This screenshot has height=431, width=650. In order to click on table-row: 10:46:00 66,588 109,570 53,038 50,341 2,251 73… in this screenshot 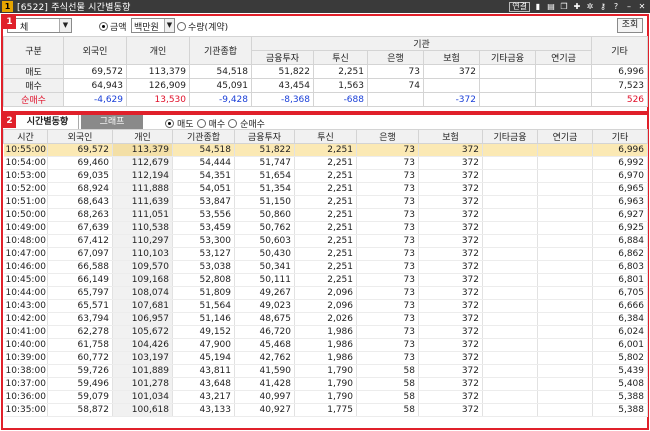, I will do `click(325, 267)`.